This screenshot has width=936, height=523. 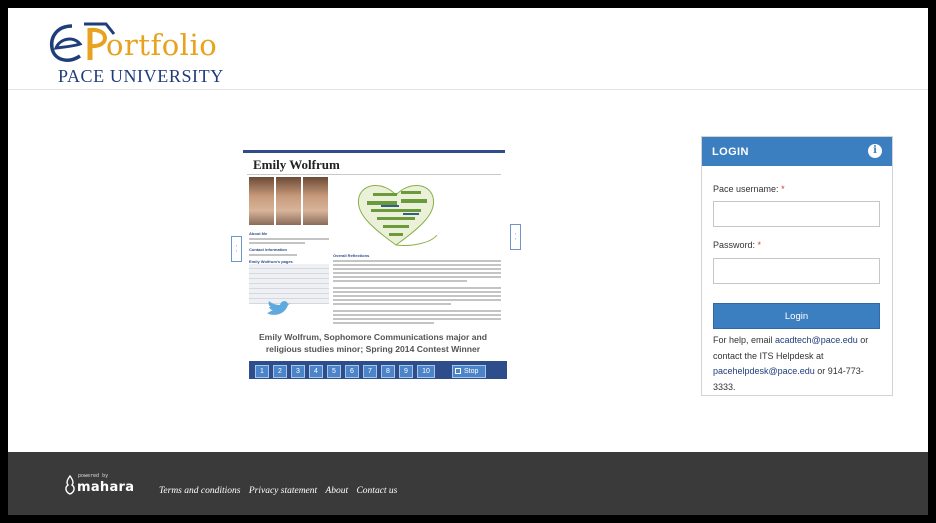 What do you see at coordinates (316, 371) in the screenshot?
I see `pager-page-button: 4` at bounding box center [316, 371].